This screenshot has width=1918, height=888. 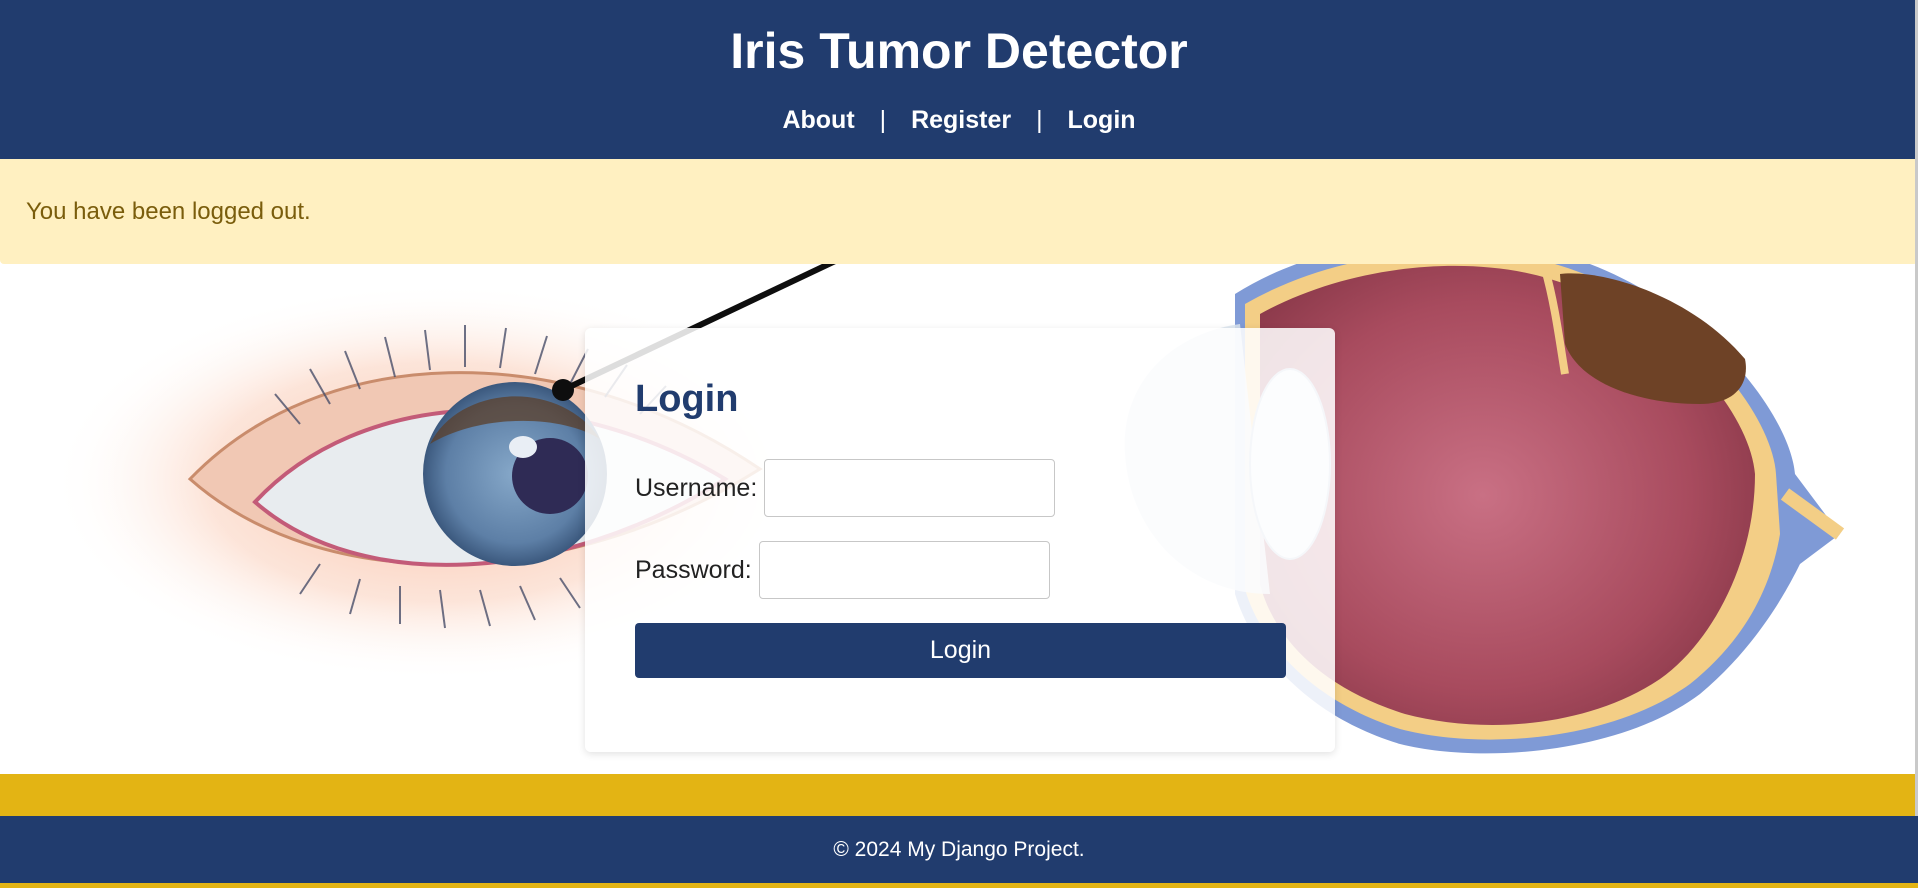 What do you see at coordinates (168, 211) in the screenshot?
I see `alert-message: You have been logged out.` at bounding box center [168, 211].